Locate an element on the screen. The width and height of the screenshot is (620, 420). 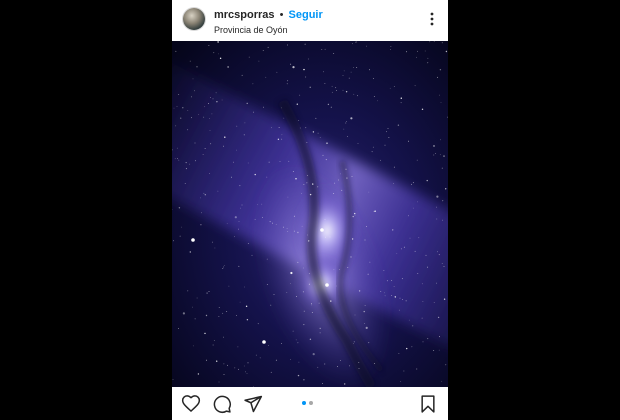
location-link: Provincia de Oyón is located at coordinates (251, 30).